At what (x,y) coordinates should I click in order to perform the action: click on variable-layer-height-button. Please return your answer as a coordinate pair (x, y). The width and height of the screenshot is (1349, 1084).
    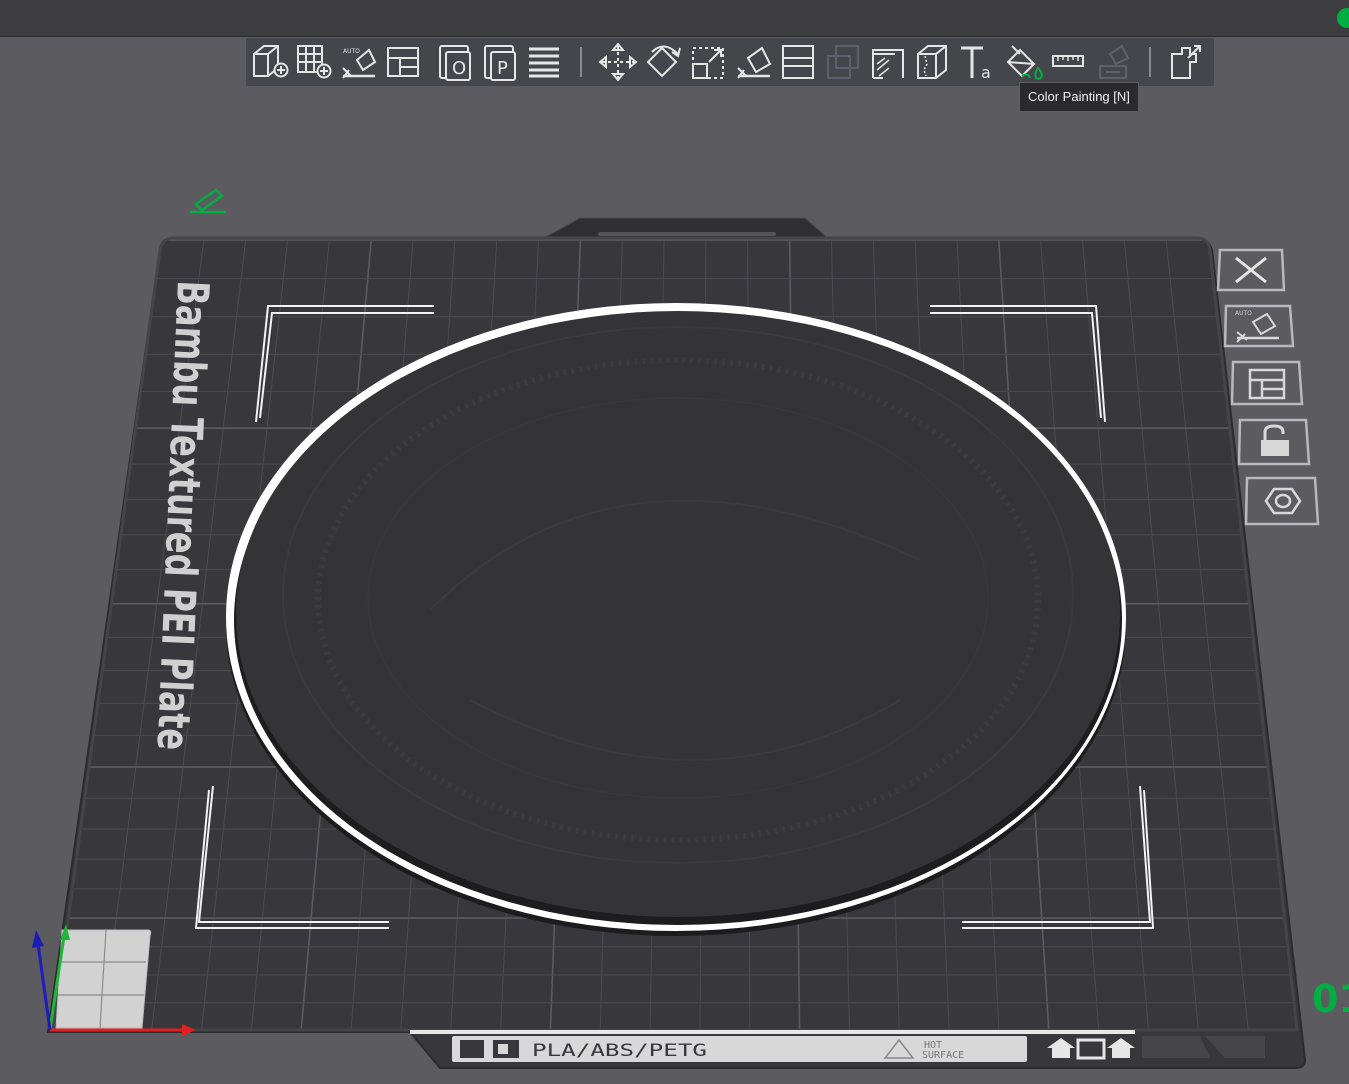
    Looking at the image, I should click on (544, 62).